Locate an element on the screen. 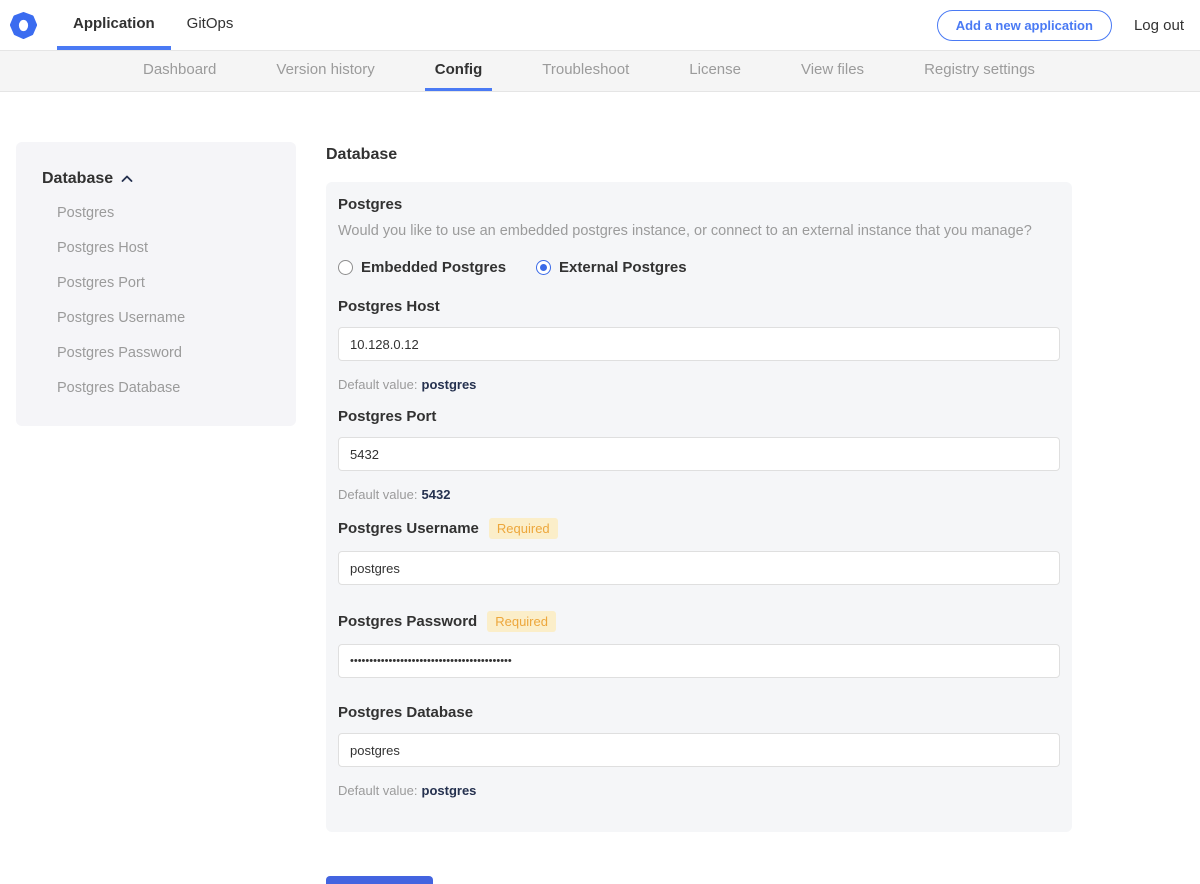 Image resolution: width=1200 pixels, height=884 pixels. postgres-type-radio-group: Embedded Postgres External Postgres is located at coordinates (699, 267).